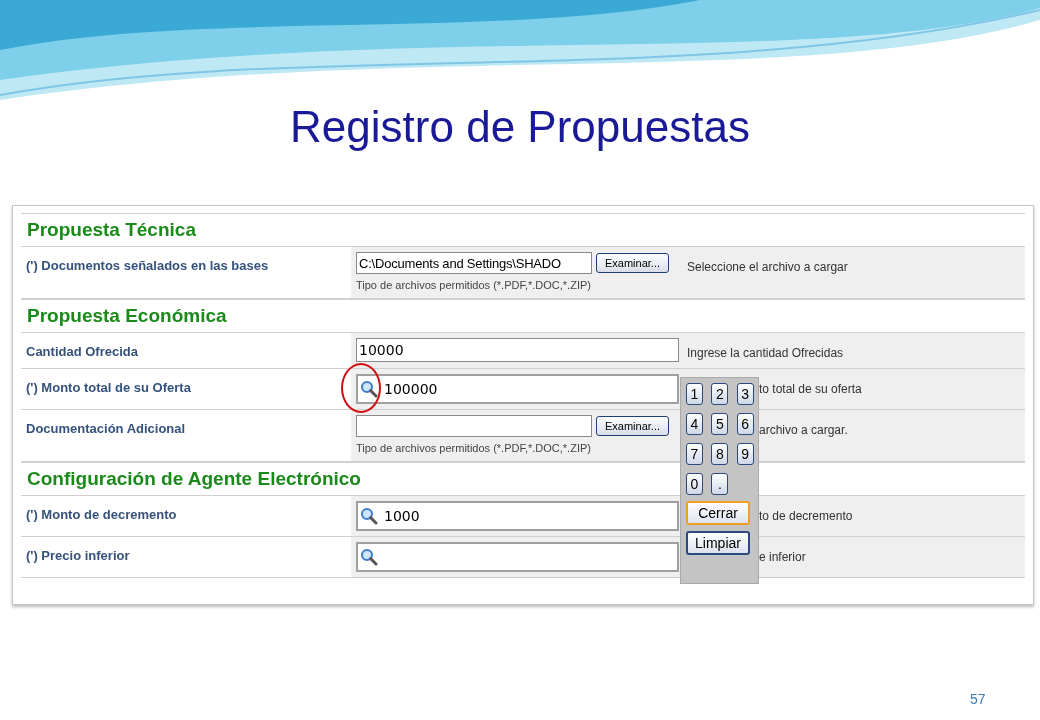  Describe the element at coordinates (474, 426) in the screenshot. I see `file-path-field` at that location.